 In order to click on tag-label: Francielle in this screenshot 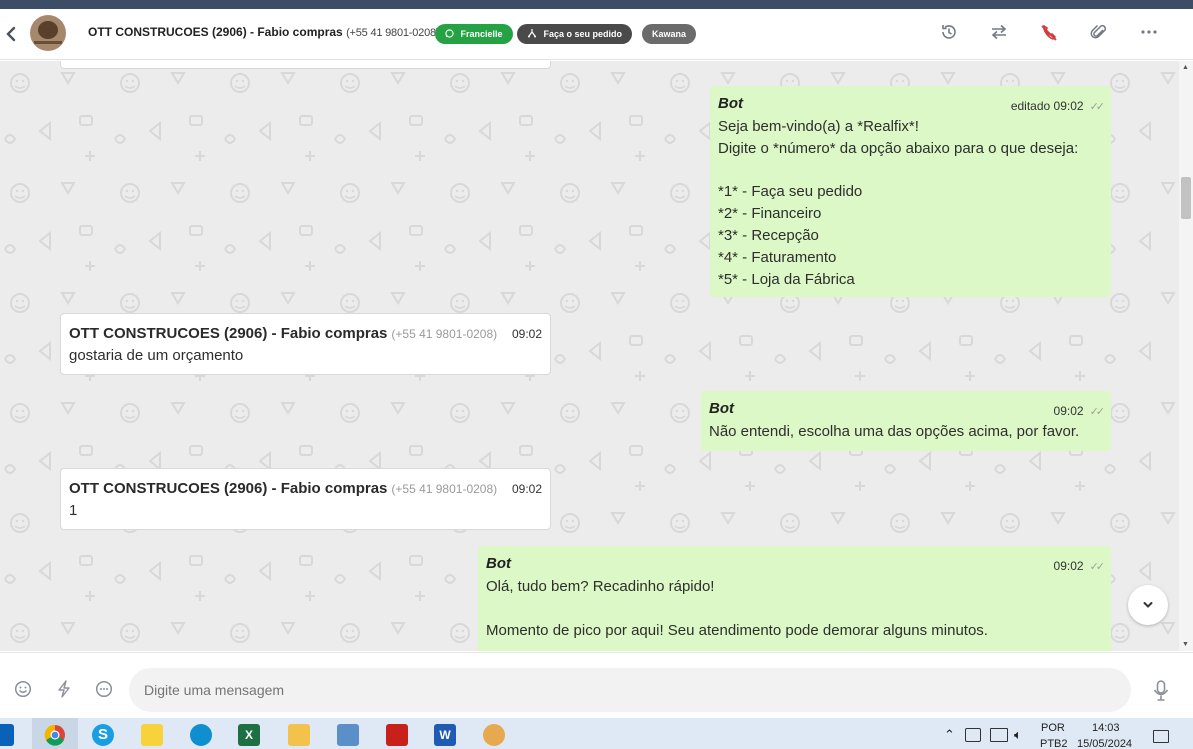, I will do `click(481, 34)`.